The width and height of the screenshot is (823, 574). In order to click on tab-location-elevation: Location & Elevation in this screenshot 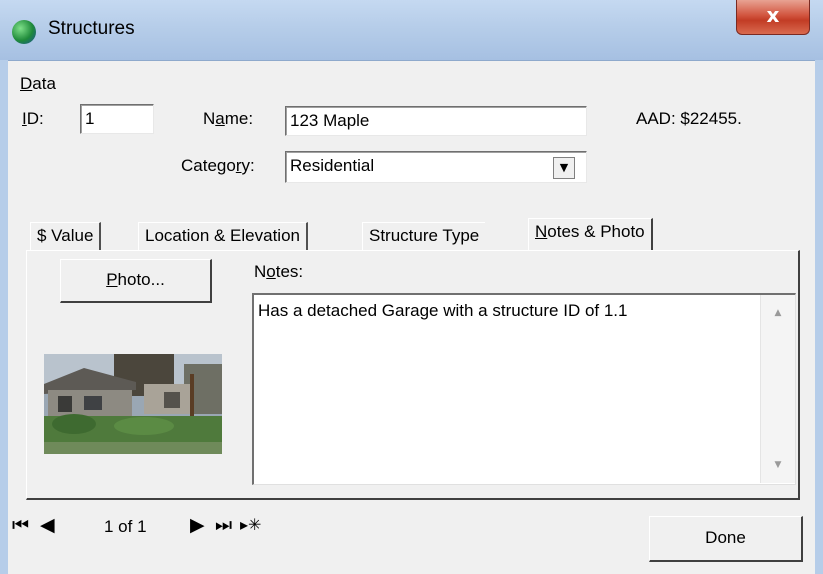, I will do `click(223, 236)`.